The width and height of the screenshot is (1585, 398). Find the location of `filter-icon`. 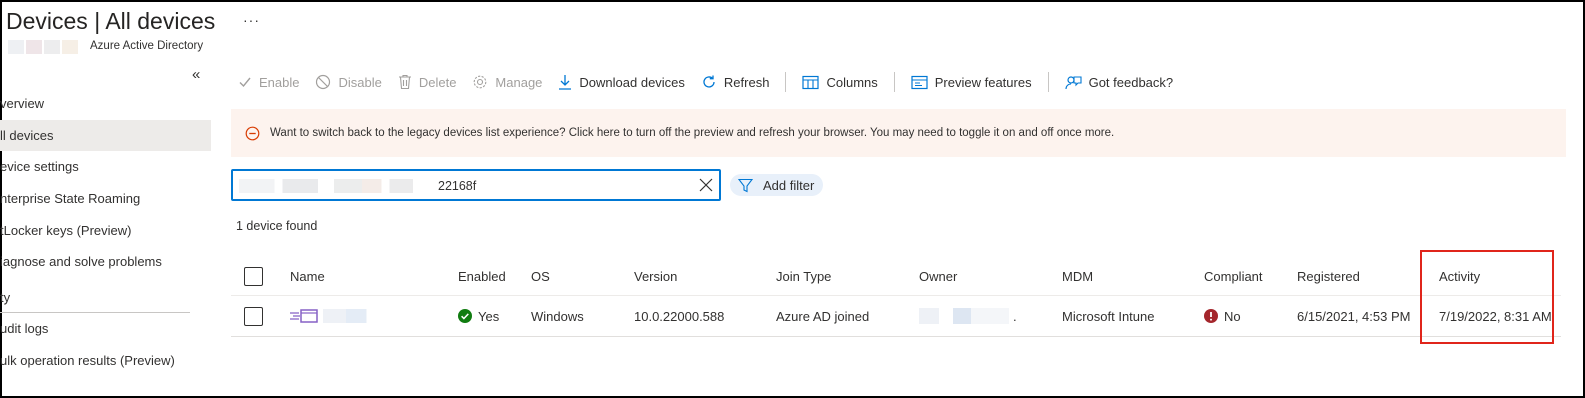

filter-icon is located at coordinates (745, 185).